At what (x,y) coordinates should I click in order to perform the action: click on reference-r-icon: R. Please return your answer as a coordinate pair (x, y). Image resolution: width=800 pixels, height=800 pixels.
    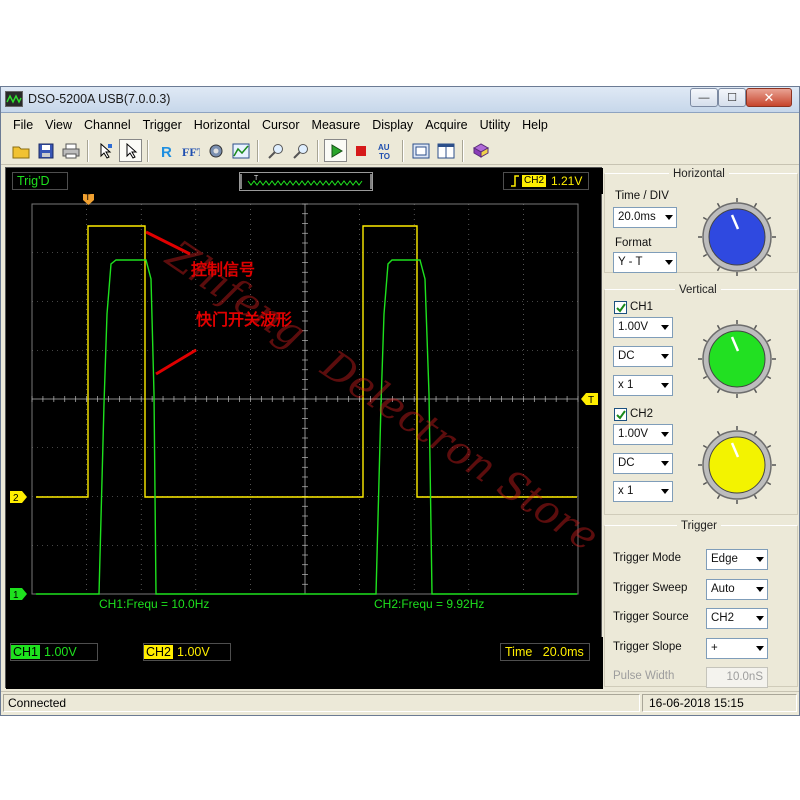
    Looking at the image, I should click on (165, 150).